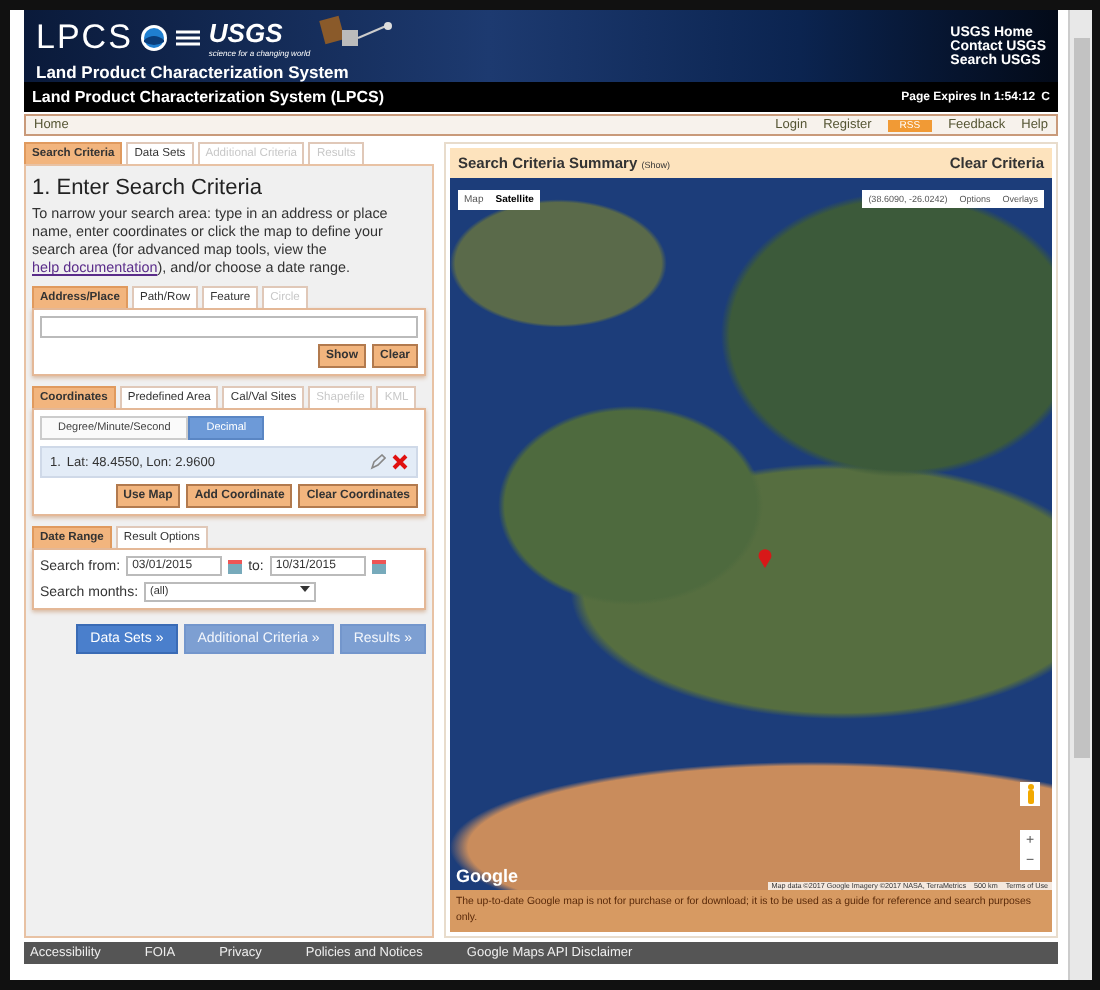  What do you see at coordinates (1081, 398) in the screenshot?
I see `scrollbar-thumb` at bounding box center [1081, 398].